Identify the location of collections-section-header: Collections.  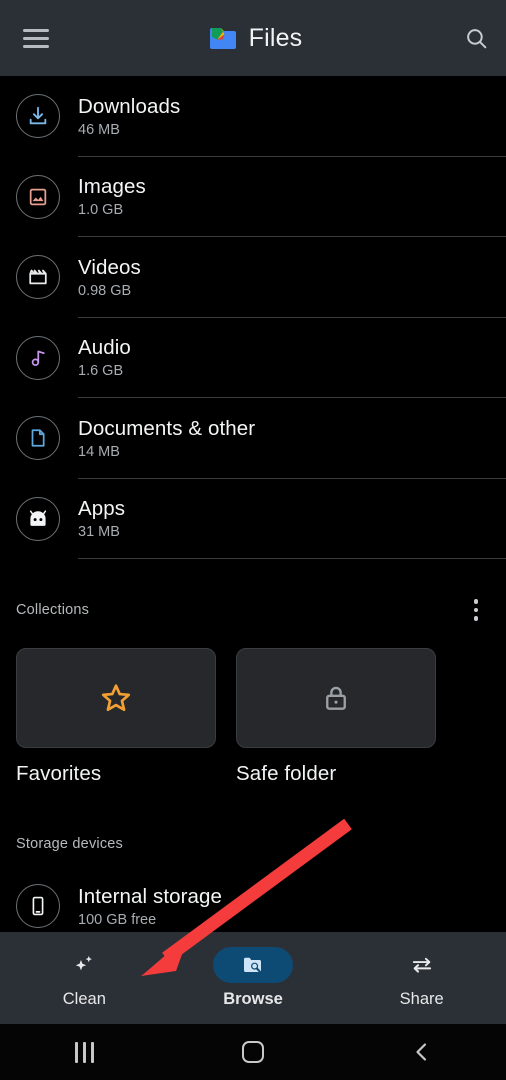
(253, 610).